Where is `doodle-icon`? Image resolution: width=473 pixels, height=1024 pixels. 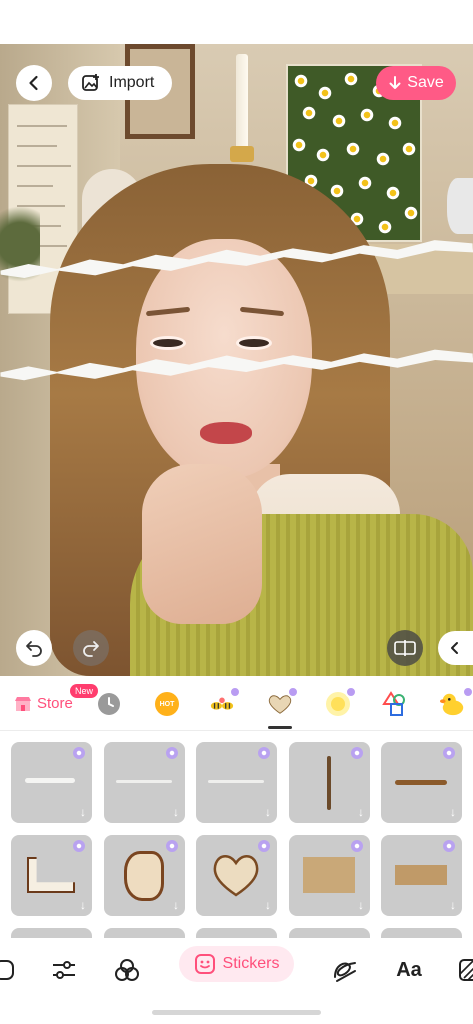
doodle-icon is located at coordinates (345, 972).